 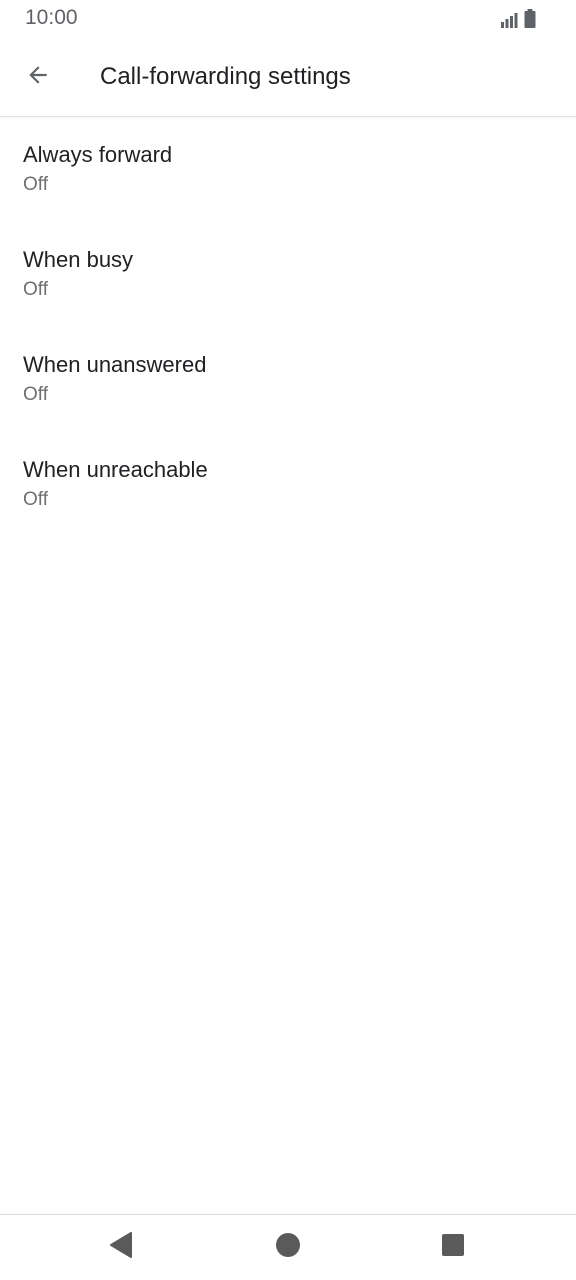 I want to click on item-title: Always forward, so click(x=98, y=154).